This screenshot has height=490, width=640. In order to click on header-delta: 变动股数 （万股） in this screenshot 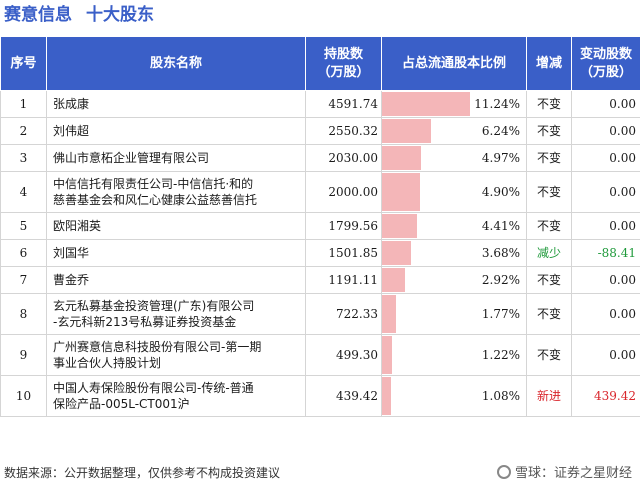, I will do `click(605, 63)`.